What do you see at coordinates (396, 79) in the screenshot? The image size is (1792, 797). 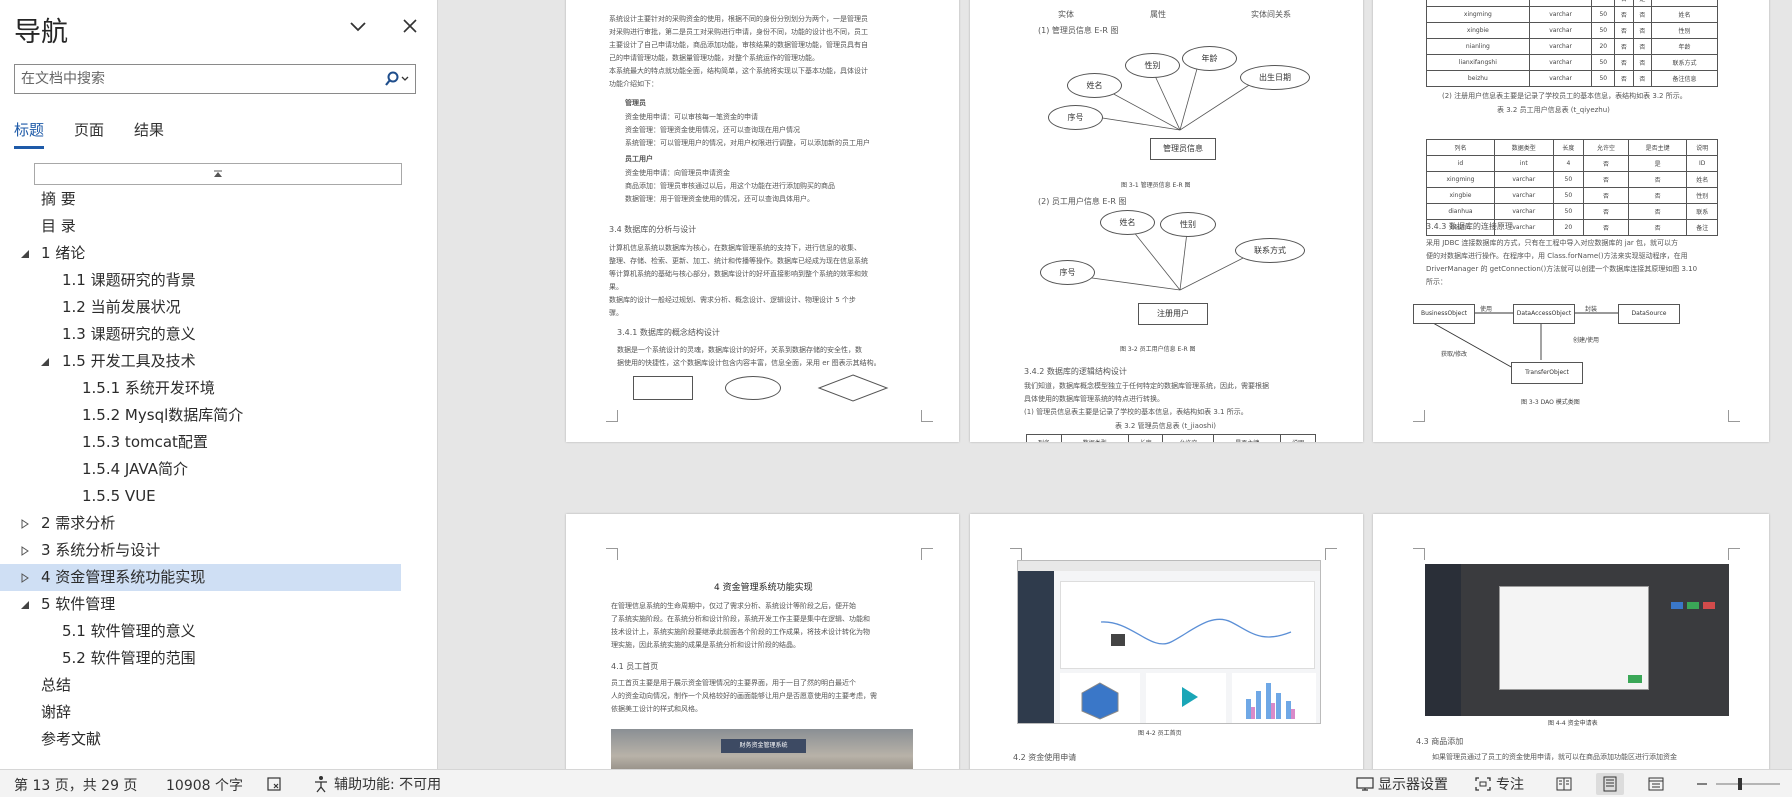 I see `search-icon` at bounding box center [396, 79].